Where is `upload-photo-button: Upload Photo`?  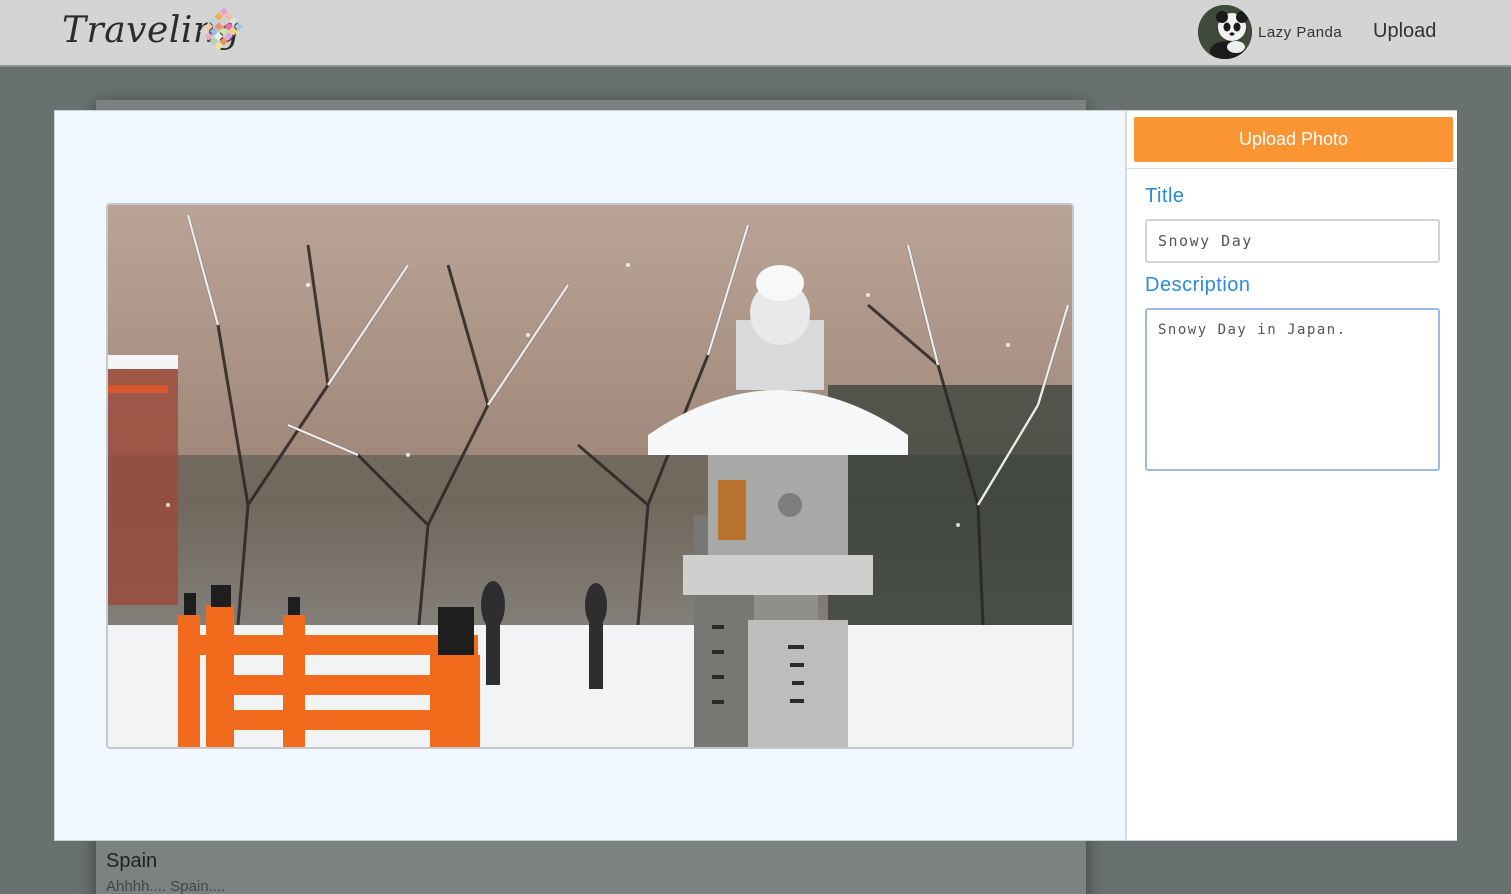
upload-photo-button: Upload Photo is located at coordinates (1293, 139).